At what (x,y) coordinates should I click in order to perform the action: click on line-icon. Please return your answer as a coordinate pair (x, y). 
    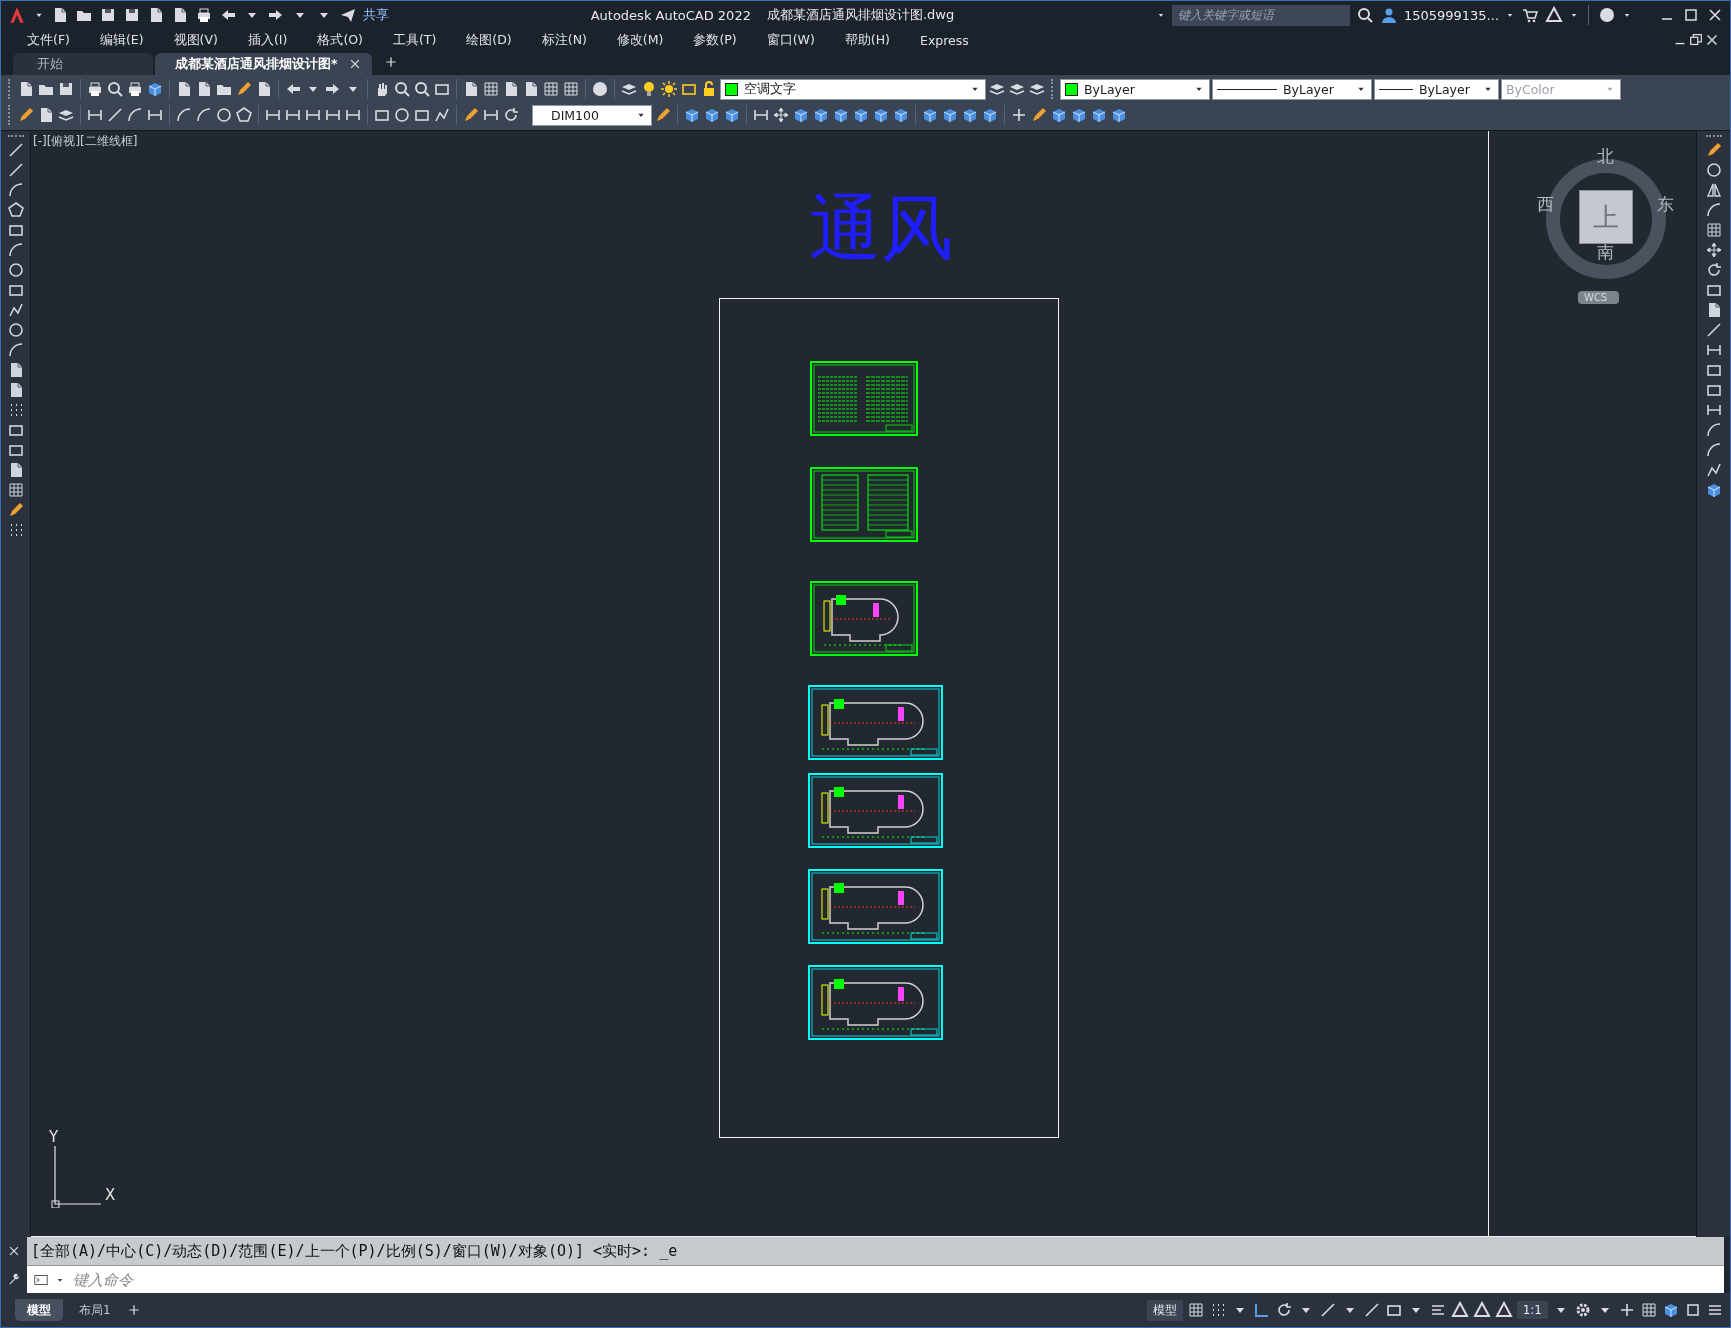
    Looking at the image, I should click on (115, 115).